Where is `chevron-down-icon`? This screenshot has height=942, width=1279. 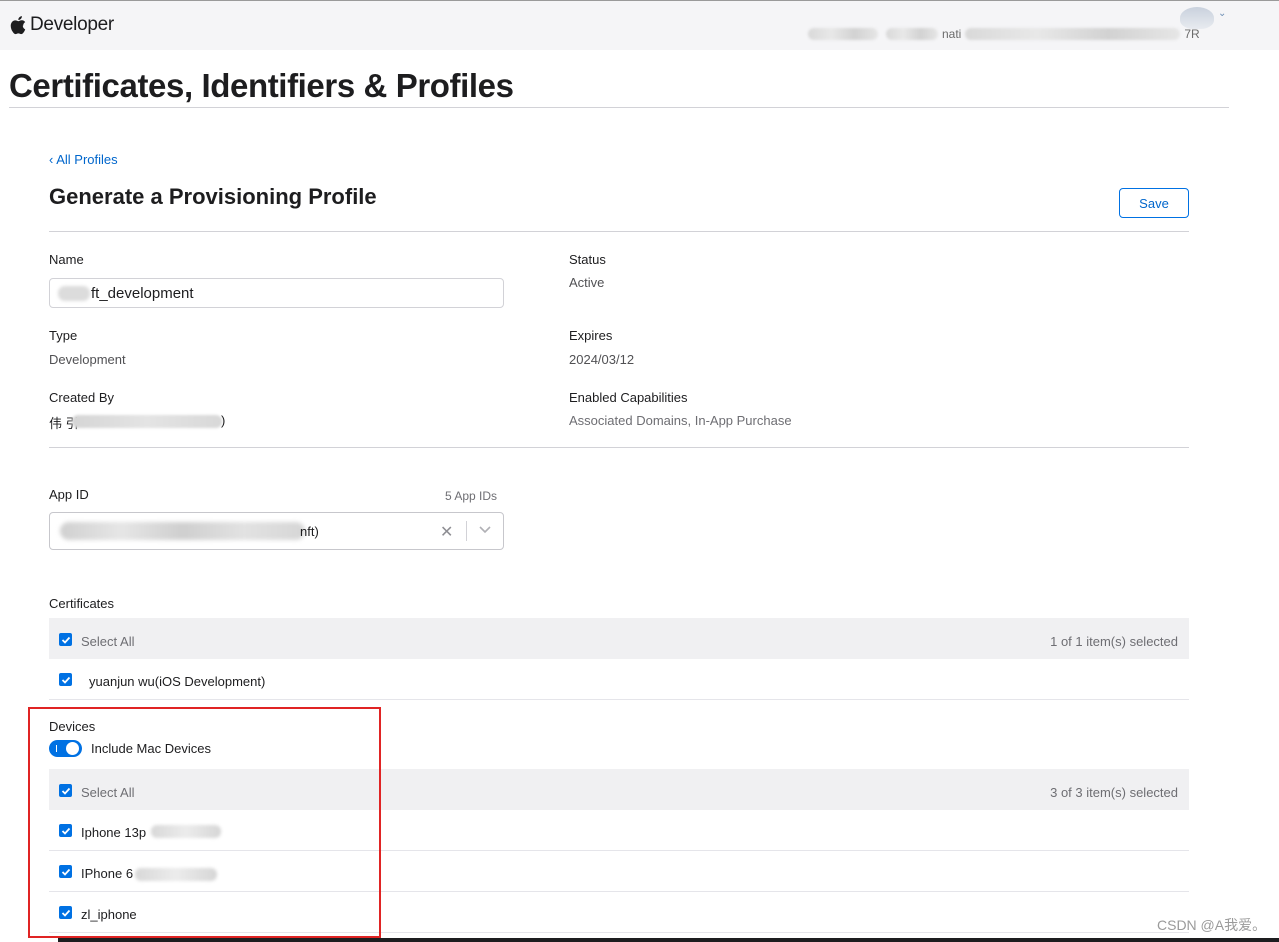 chevron-down-icon is located at coordinates (485, 529).